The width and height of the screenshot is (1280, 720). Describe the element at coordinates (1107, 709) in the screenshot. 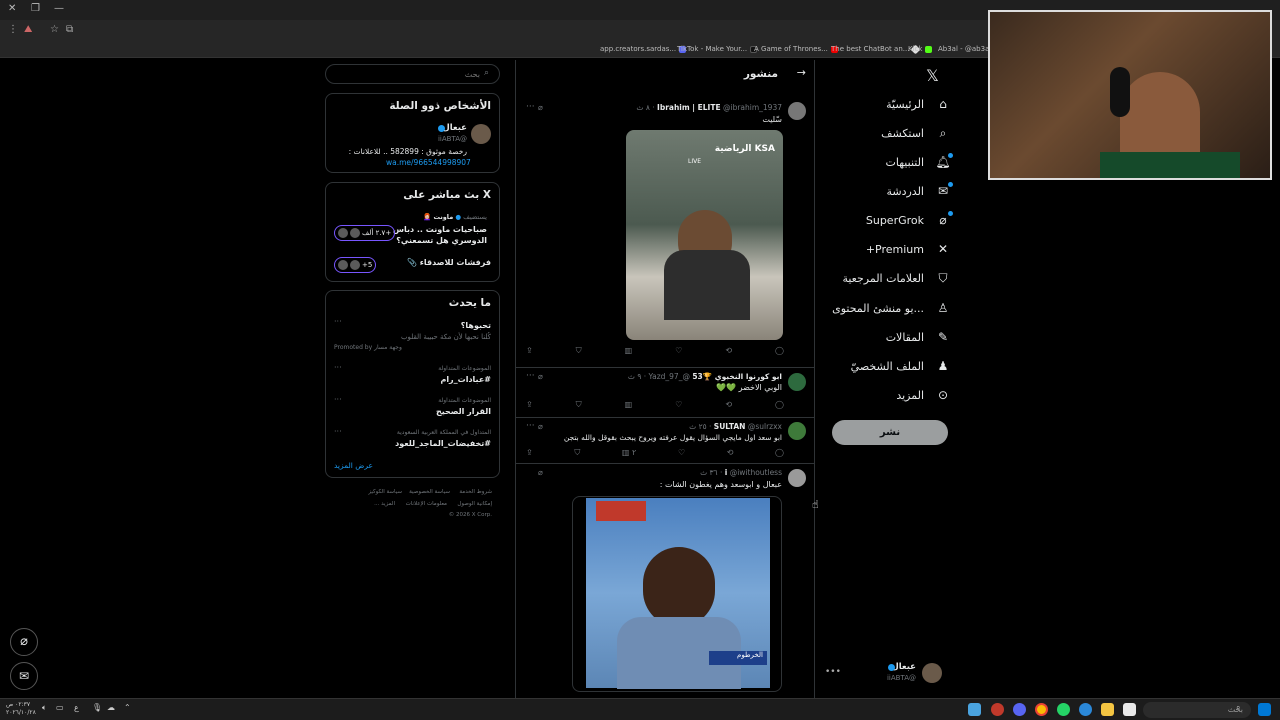

I see `folder-icon` at that location.